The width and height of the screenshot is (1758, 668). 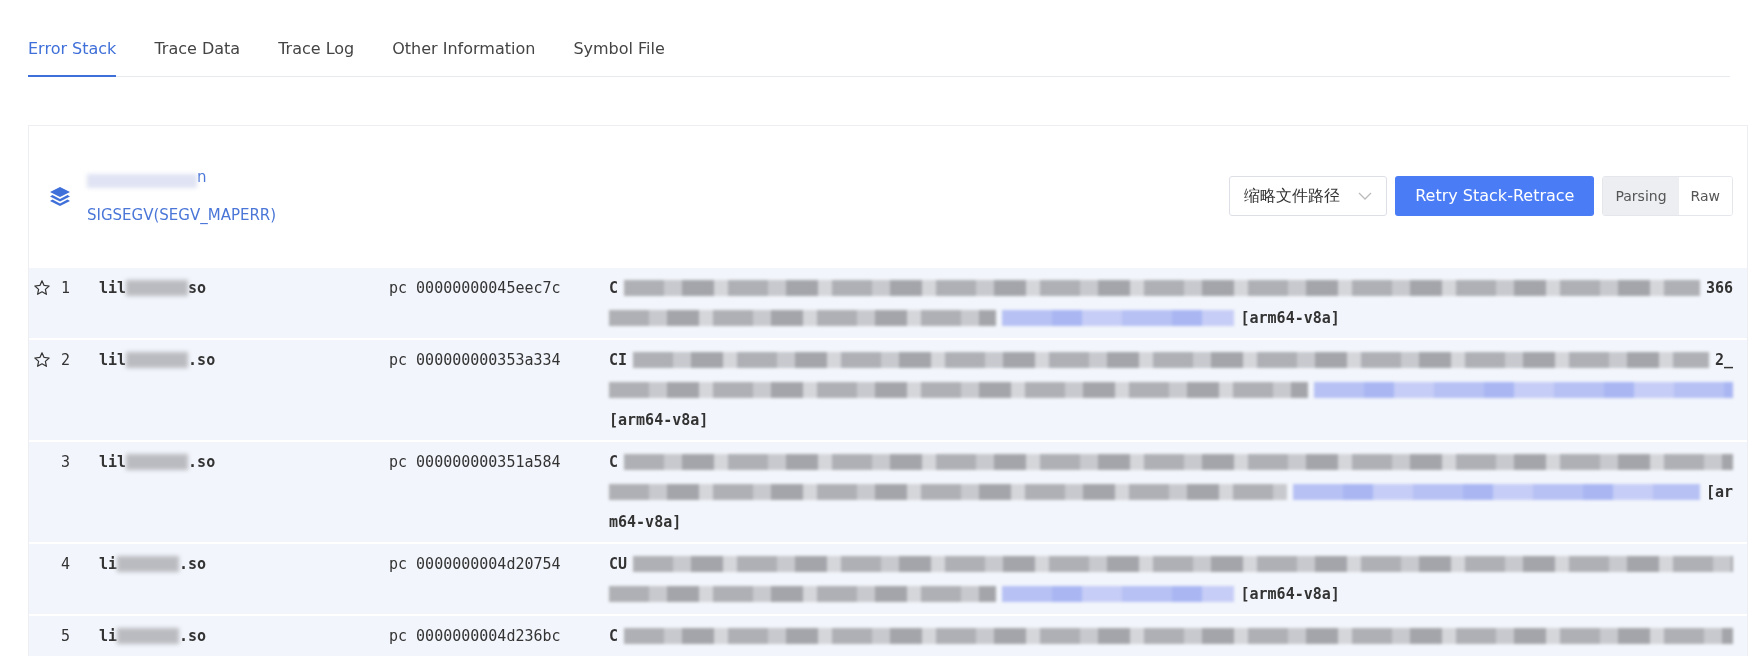 What do you see at coordinates (66, 288) in the screenshot?
I see `frame-index: 1` at bounding box center [66, 288].